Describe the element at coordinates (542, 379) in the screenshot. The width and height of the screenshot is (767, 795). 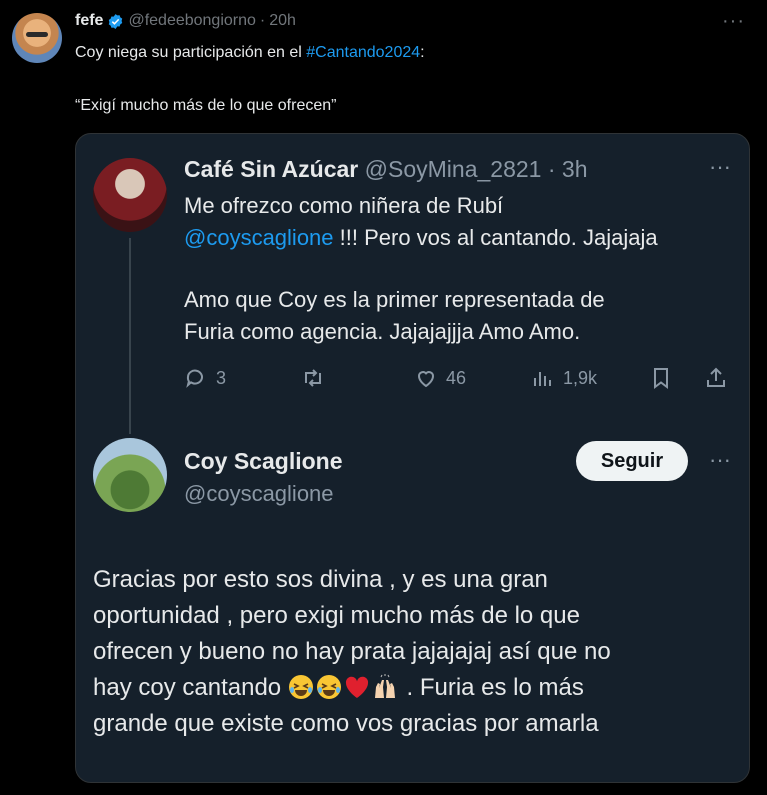
I see `views-icon` at that location.